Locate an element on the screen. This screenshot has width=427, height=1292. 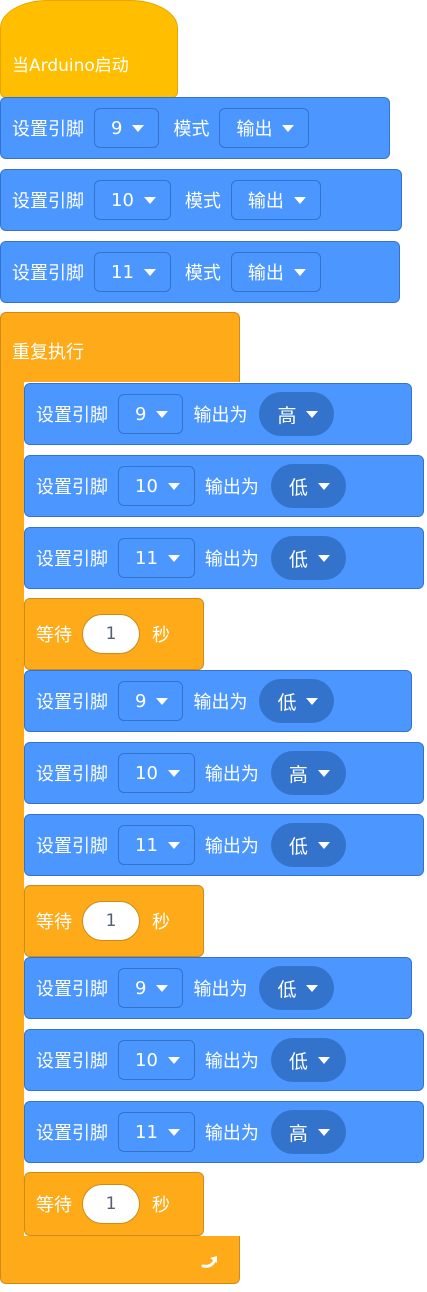
loop-footer is located at coordinates (120, 1260).